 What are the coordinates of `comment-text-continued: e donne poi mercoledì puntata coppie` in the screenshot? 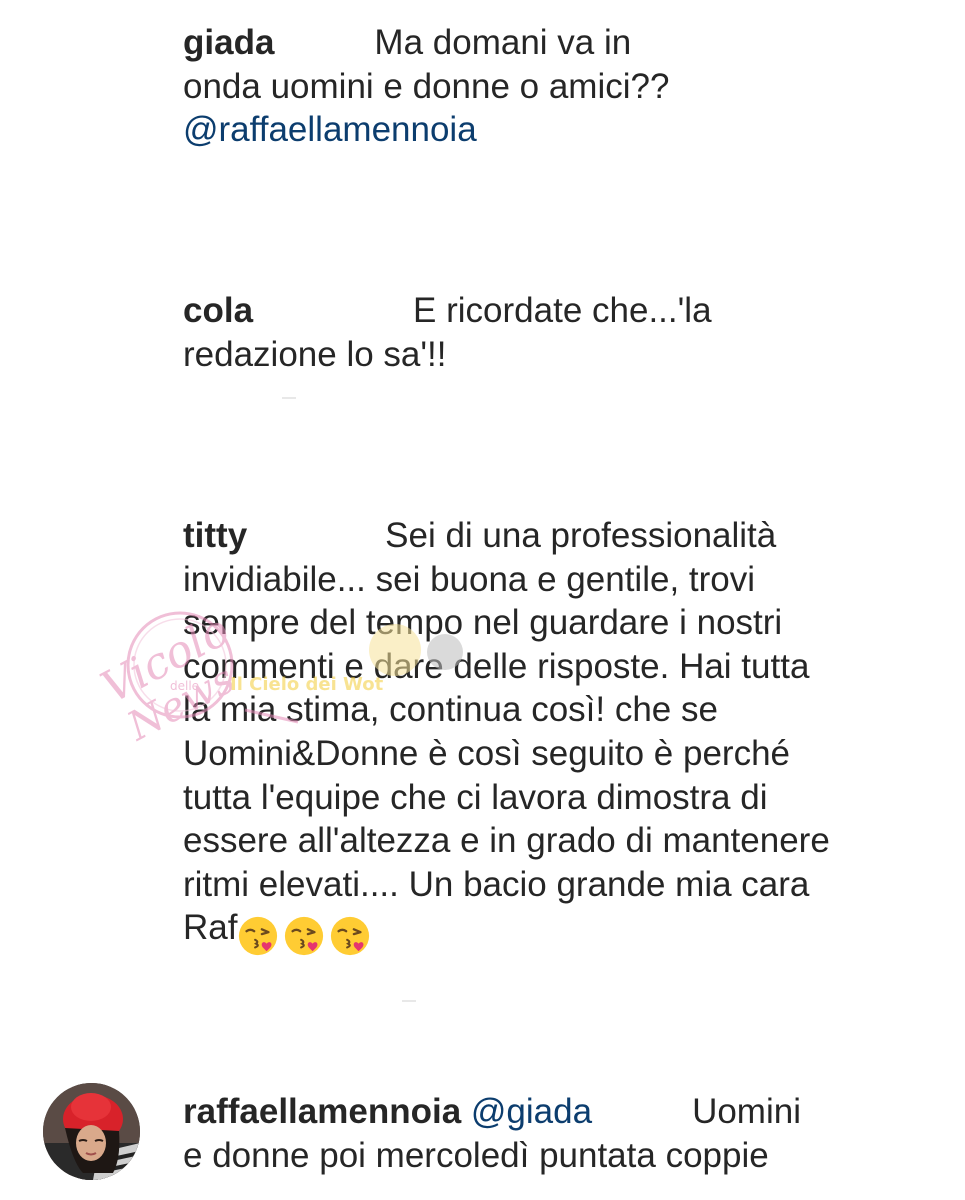 It's located at (476, 1155).